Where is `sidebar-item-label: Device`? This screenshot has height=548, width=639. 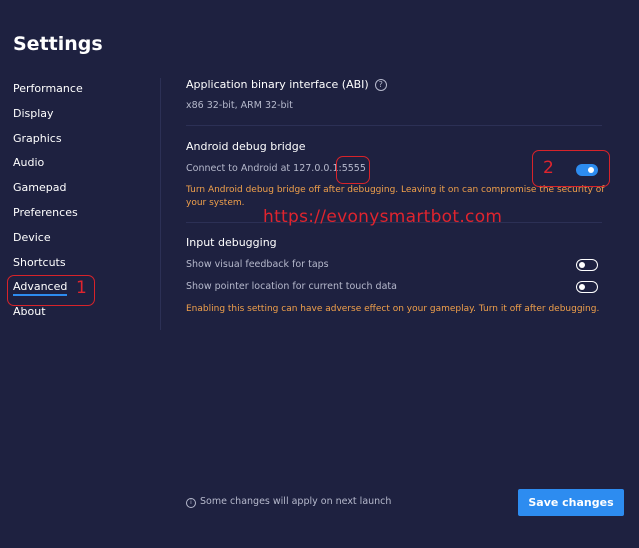 sidebar-item-label: Device is located at coordinates (32, 237).